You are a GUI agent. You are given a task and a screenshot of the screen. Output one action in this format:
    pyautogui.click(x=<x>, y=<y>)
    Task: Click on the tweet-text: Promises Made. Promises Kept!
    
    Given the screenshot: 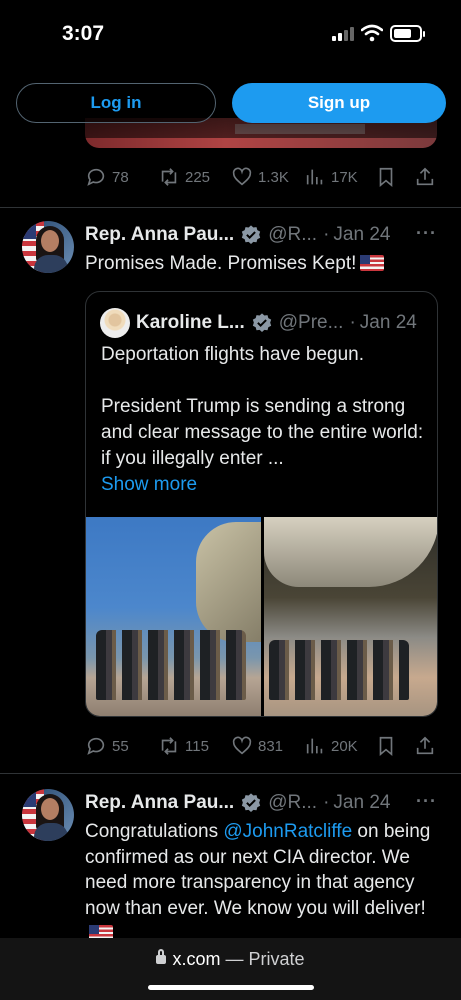 What is the action you would take?
    pyautogui.click(x=262, y=264)
    